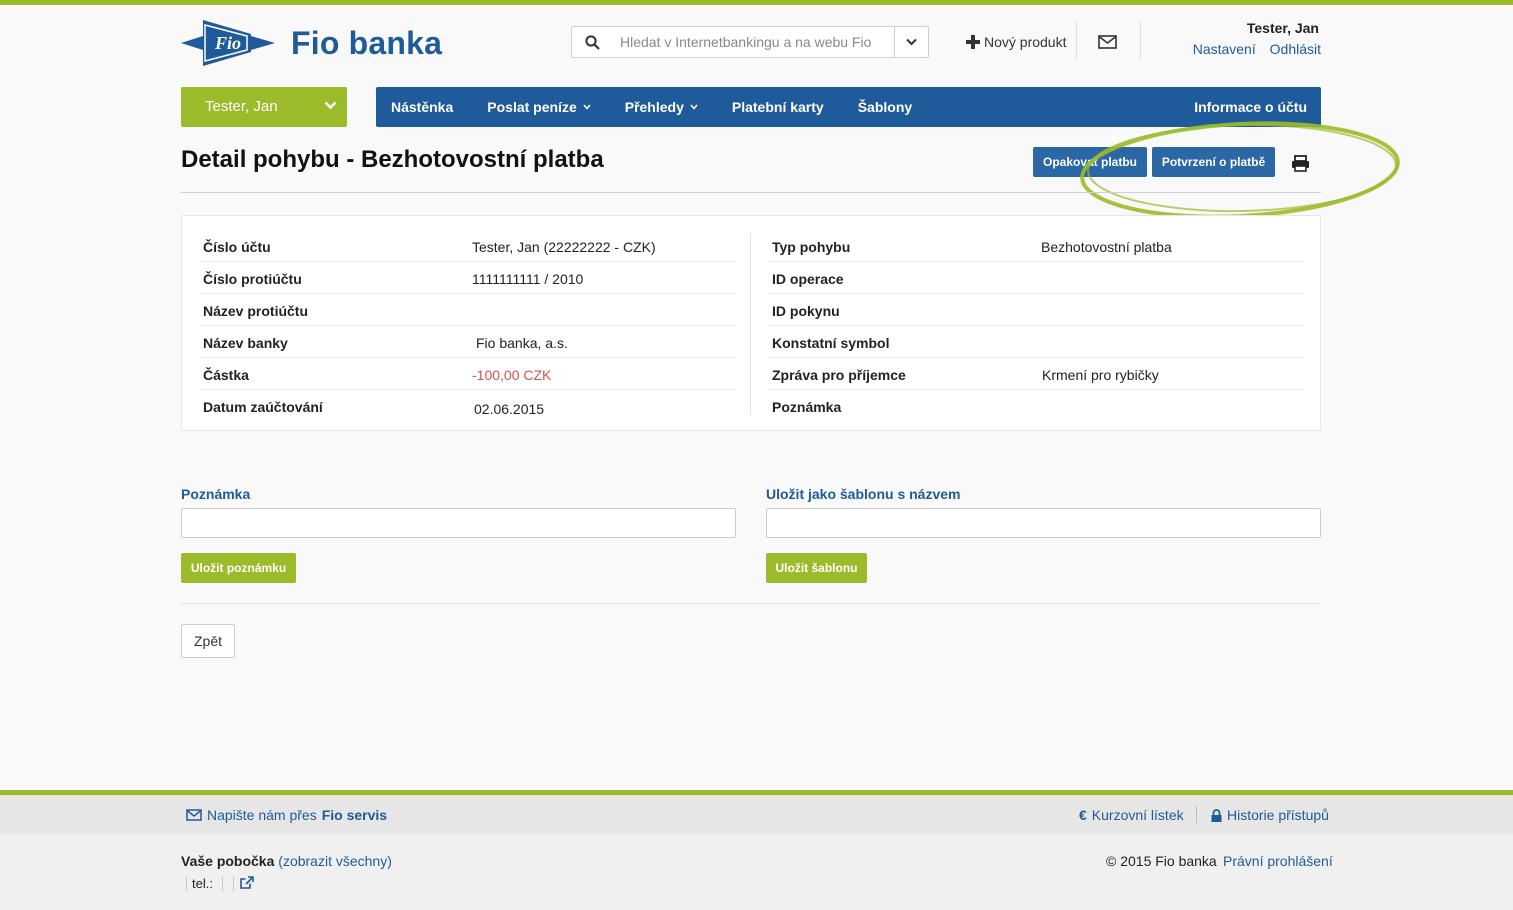  Describe the element at coordinates (528, 279) in the screenshot. I see `detail-value: 1111111111 / 2010` at that location.